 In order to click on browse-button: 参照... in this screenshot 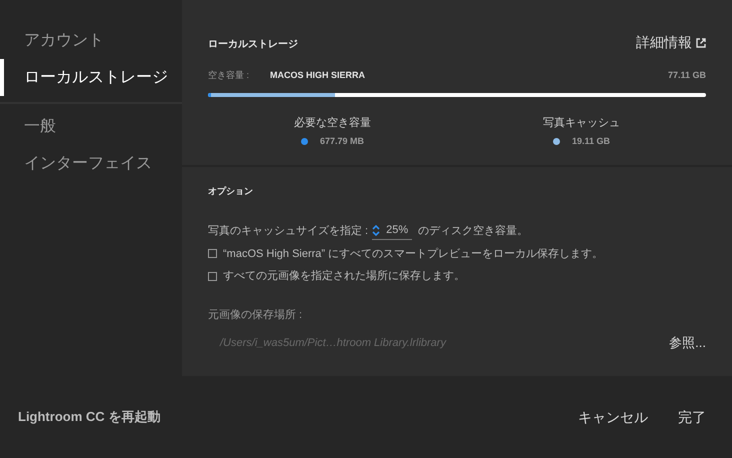, I will do `click(687, 342)`.